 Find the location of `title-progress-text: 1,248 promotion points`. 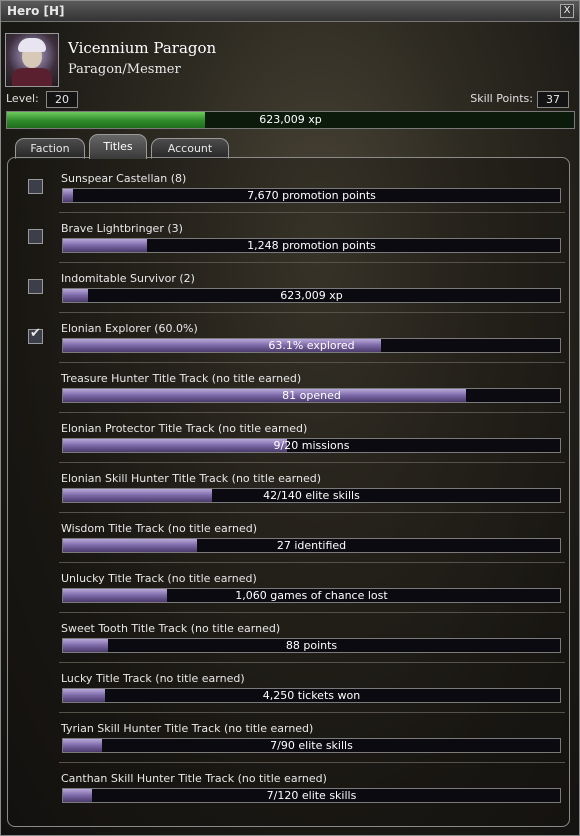

title-progress-text: 1,248 promotion points is located at coordinates (311, 245).